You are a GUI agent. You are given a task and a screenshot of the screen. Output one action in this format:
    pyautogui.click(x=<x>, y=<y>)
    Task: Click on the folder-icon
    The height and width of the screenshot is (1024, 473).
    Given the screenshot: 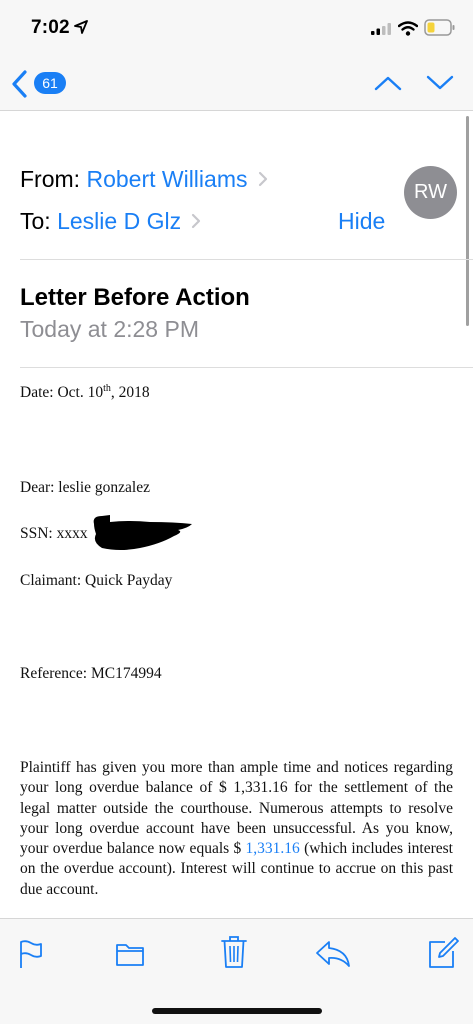 What is the action you would take?
    pyautogui.click(x=130, y=953)
    